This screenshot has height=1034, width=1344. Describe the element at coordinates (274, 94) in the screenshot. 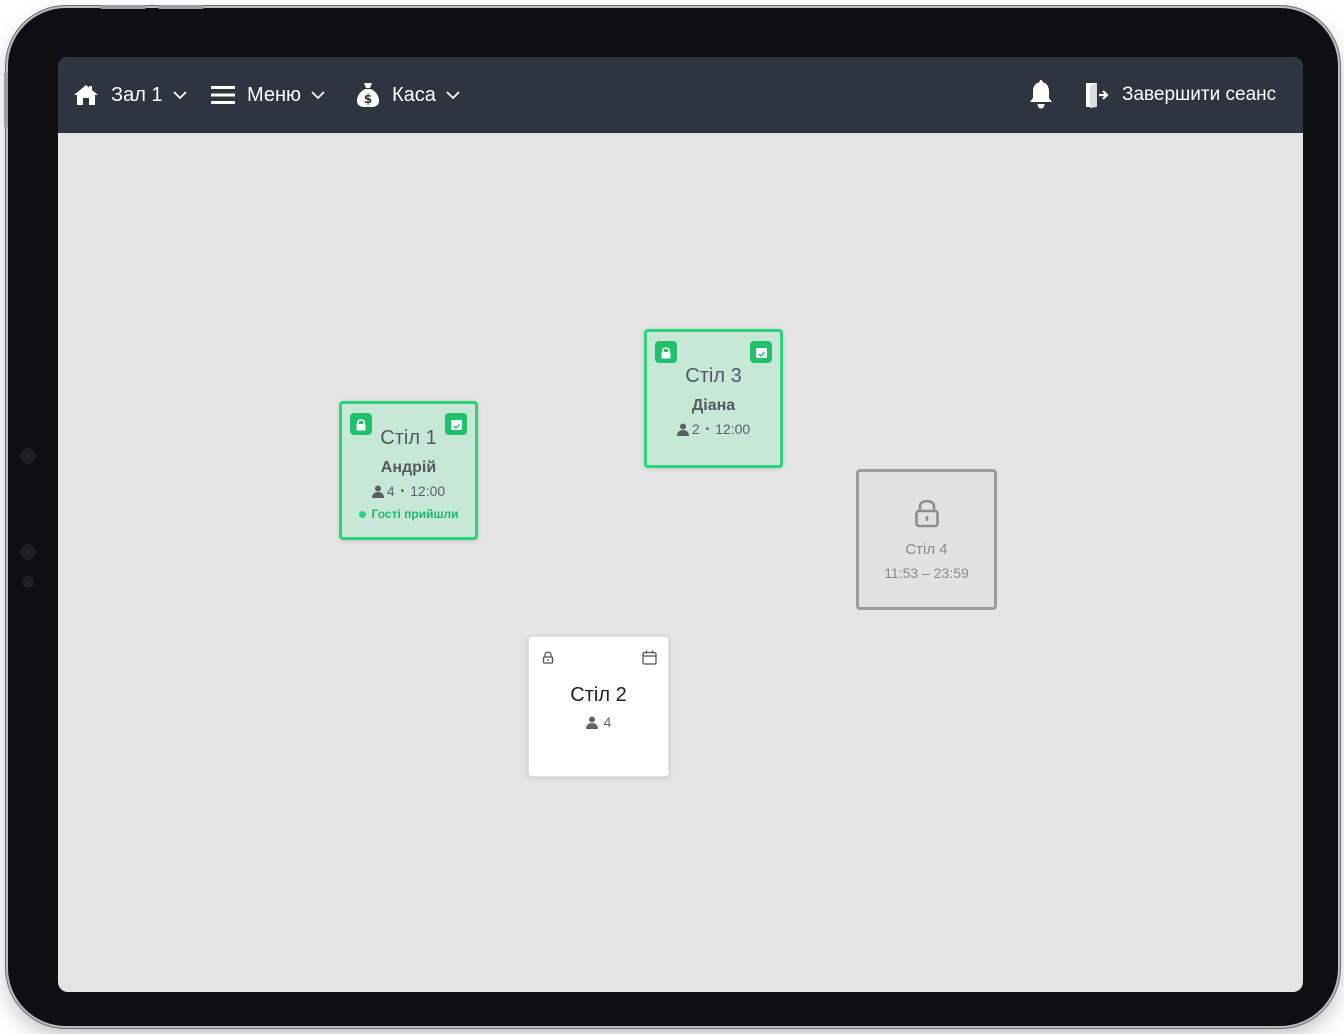

I see `menu-label: Меню` at that location.